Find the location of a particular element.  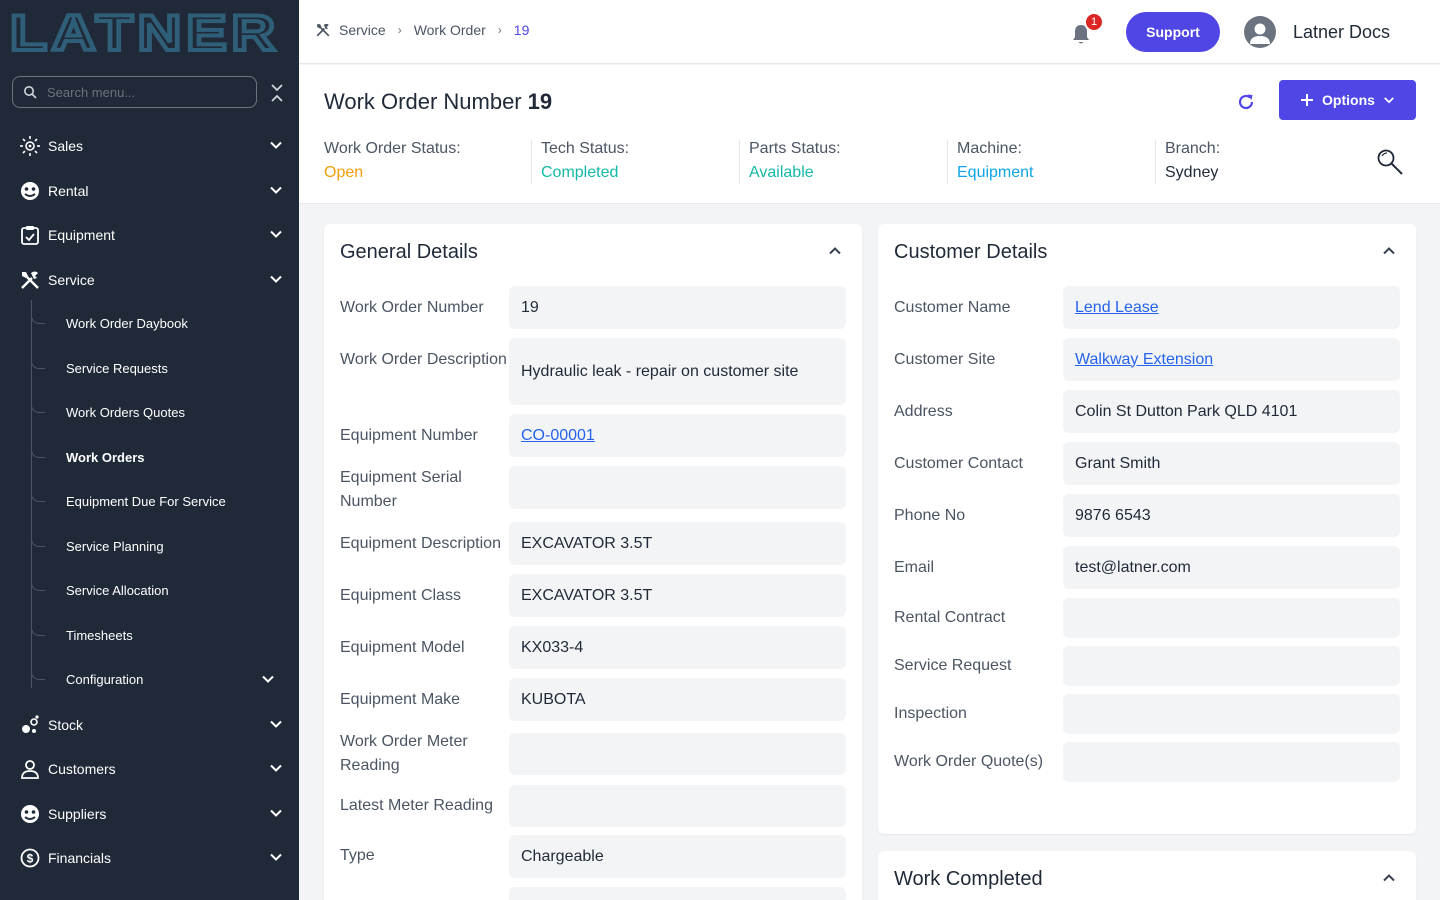

equipment-model-field: KX033-4 is located at coordinates (677, 647).